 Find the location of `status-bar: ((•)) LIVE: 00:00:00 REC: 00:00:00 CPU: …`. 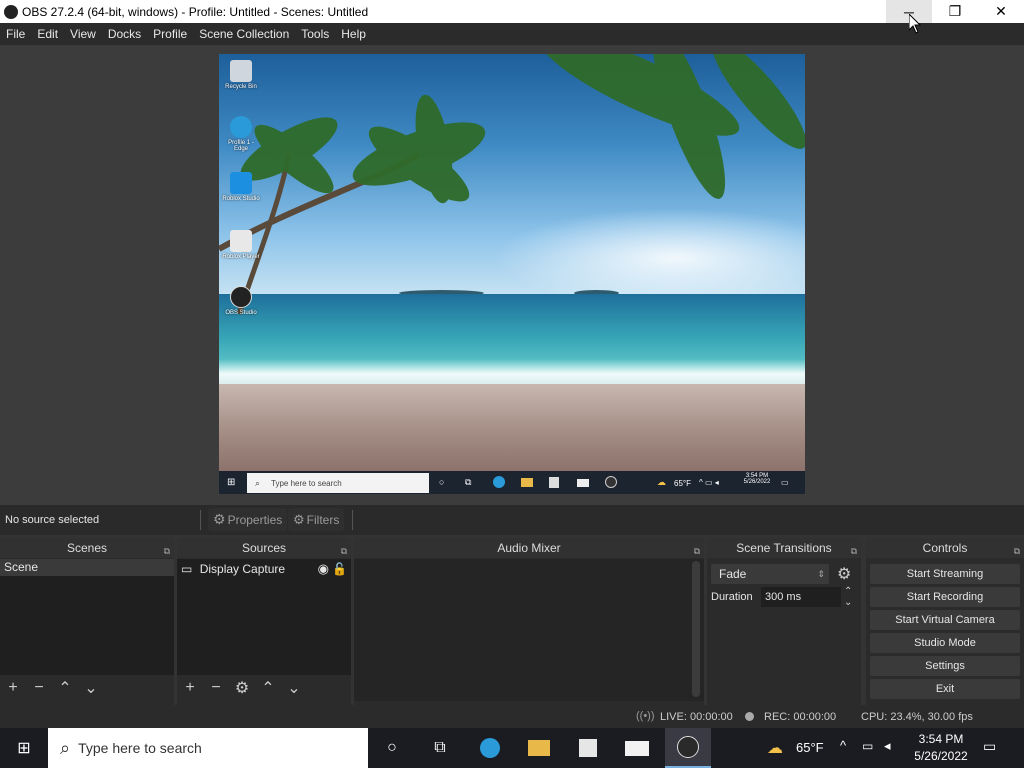

status-bar: ((•)) LIVE: 00:00:00 REC: 00:00:00 CPU: … is located at coordinates (512, 716).